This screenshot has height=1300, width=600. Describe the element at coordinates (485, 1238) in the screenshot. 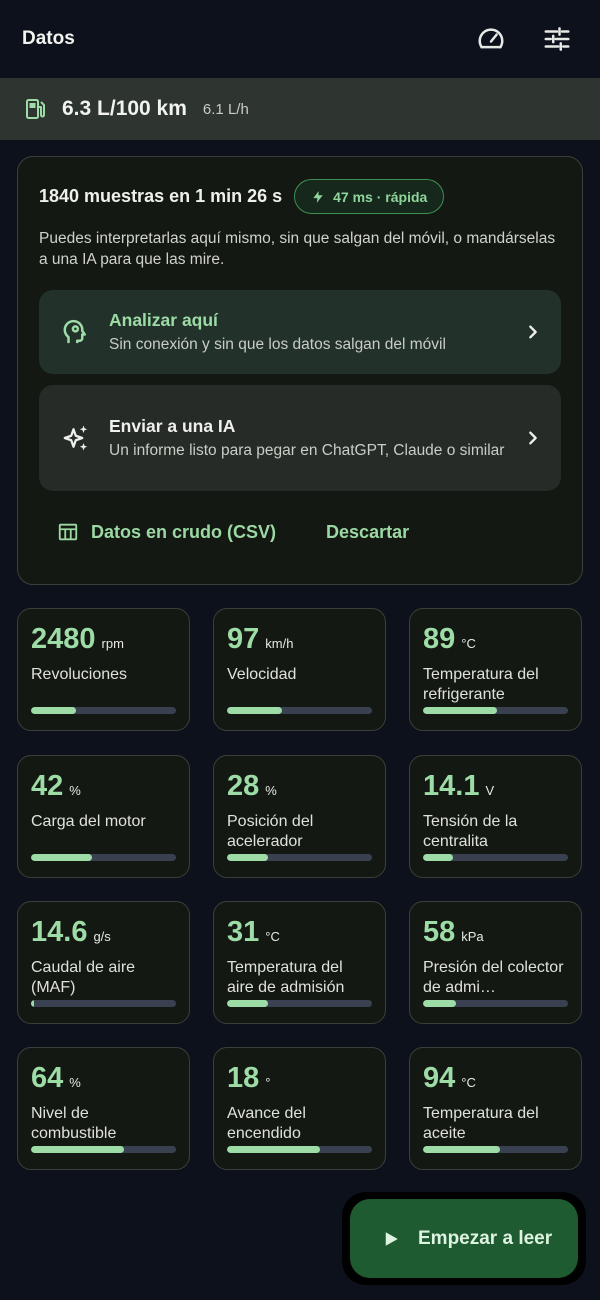

I see `start-reading-label: Empezar a leer` at that location.